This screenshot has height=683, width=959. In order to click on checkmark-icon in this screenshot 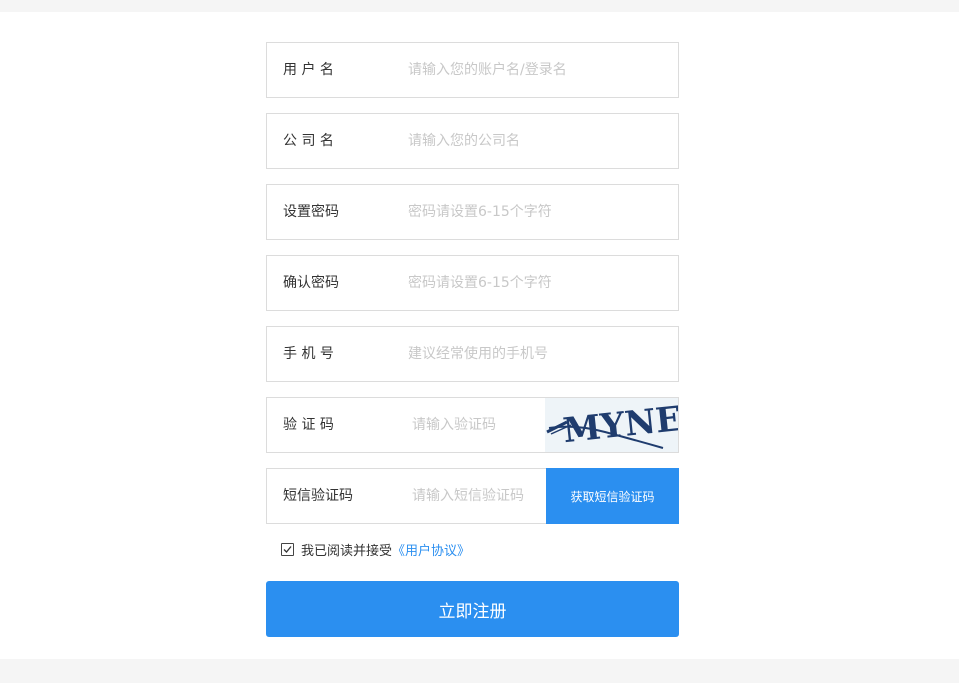, I will do `click(287, 549)`.